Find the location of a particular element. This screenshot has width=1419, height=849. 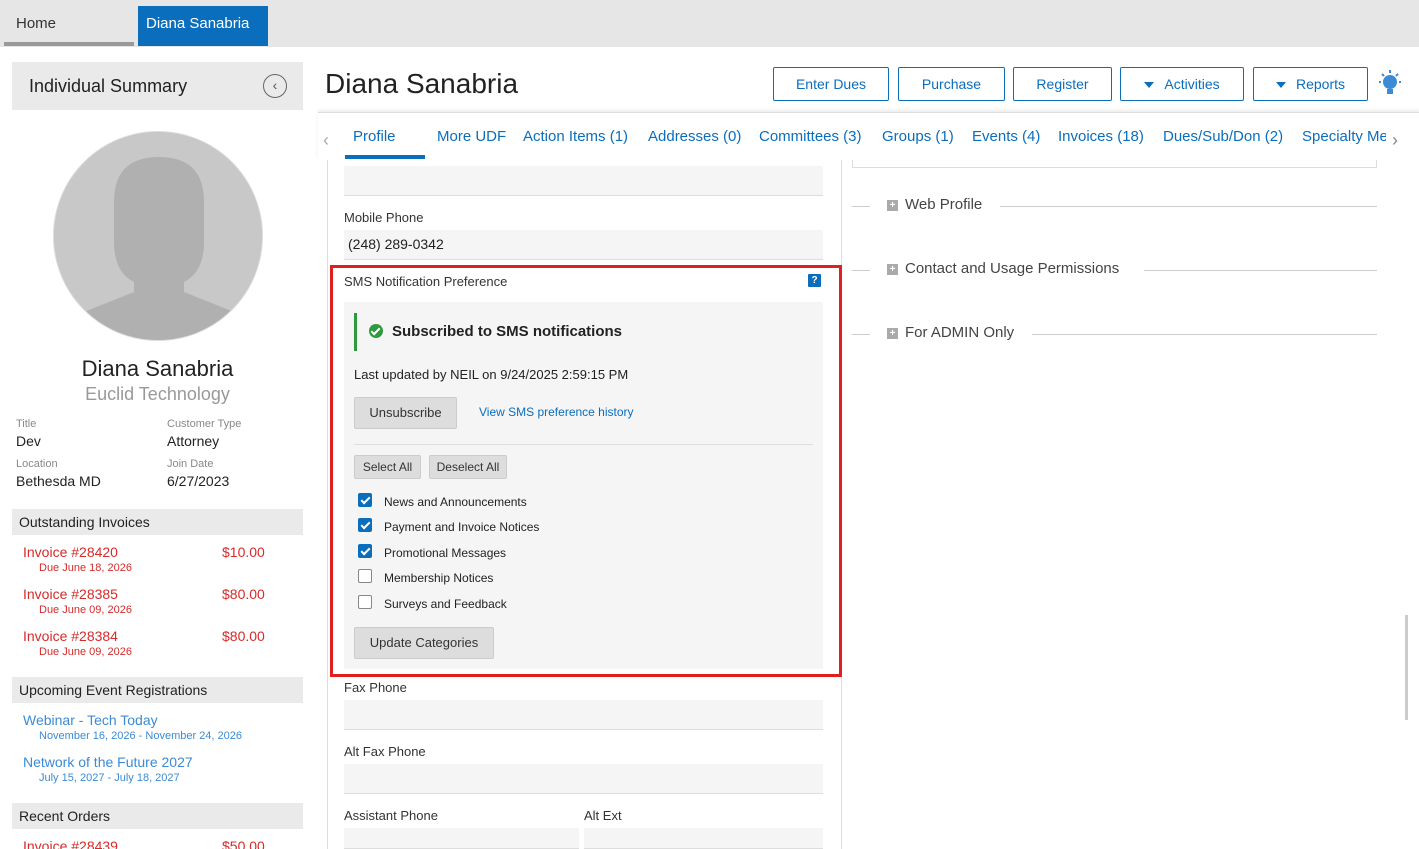

category-label: Surveys and Feedback is located at coordinates (445, 604).